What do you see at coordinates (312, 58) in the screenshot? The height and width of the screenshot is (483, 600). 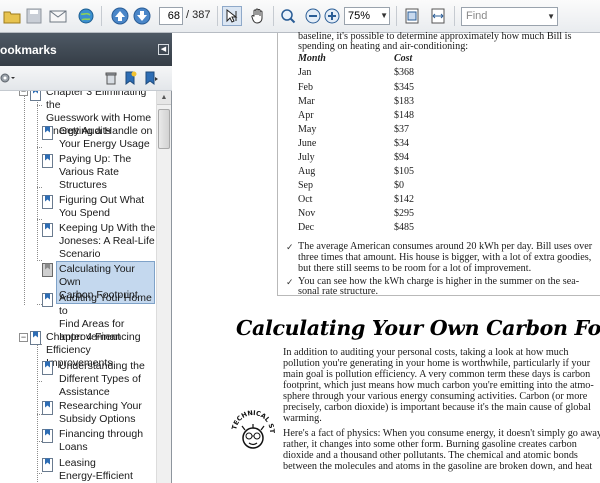 I see `table-header-month: Month` at bounding box center [312, 58].